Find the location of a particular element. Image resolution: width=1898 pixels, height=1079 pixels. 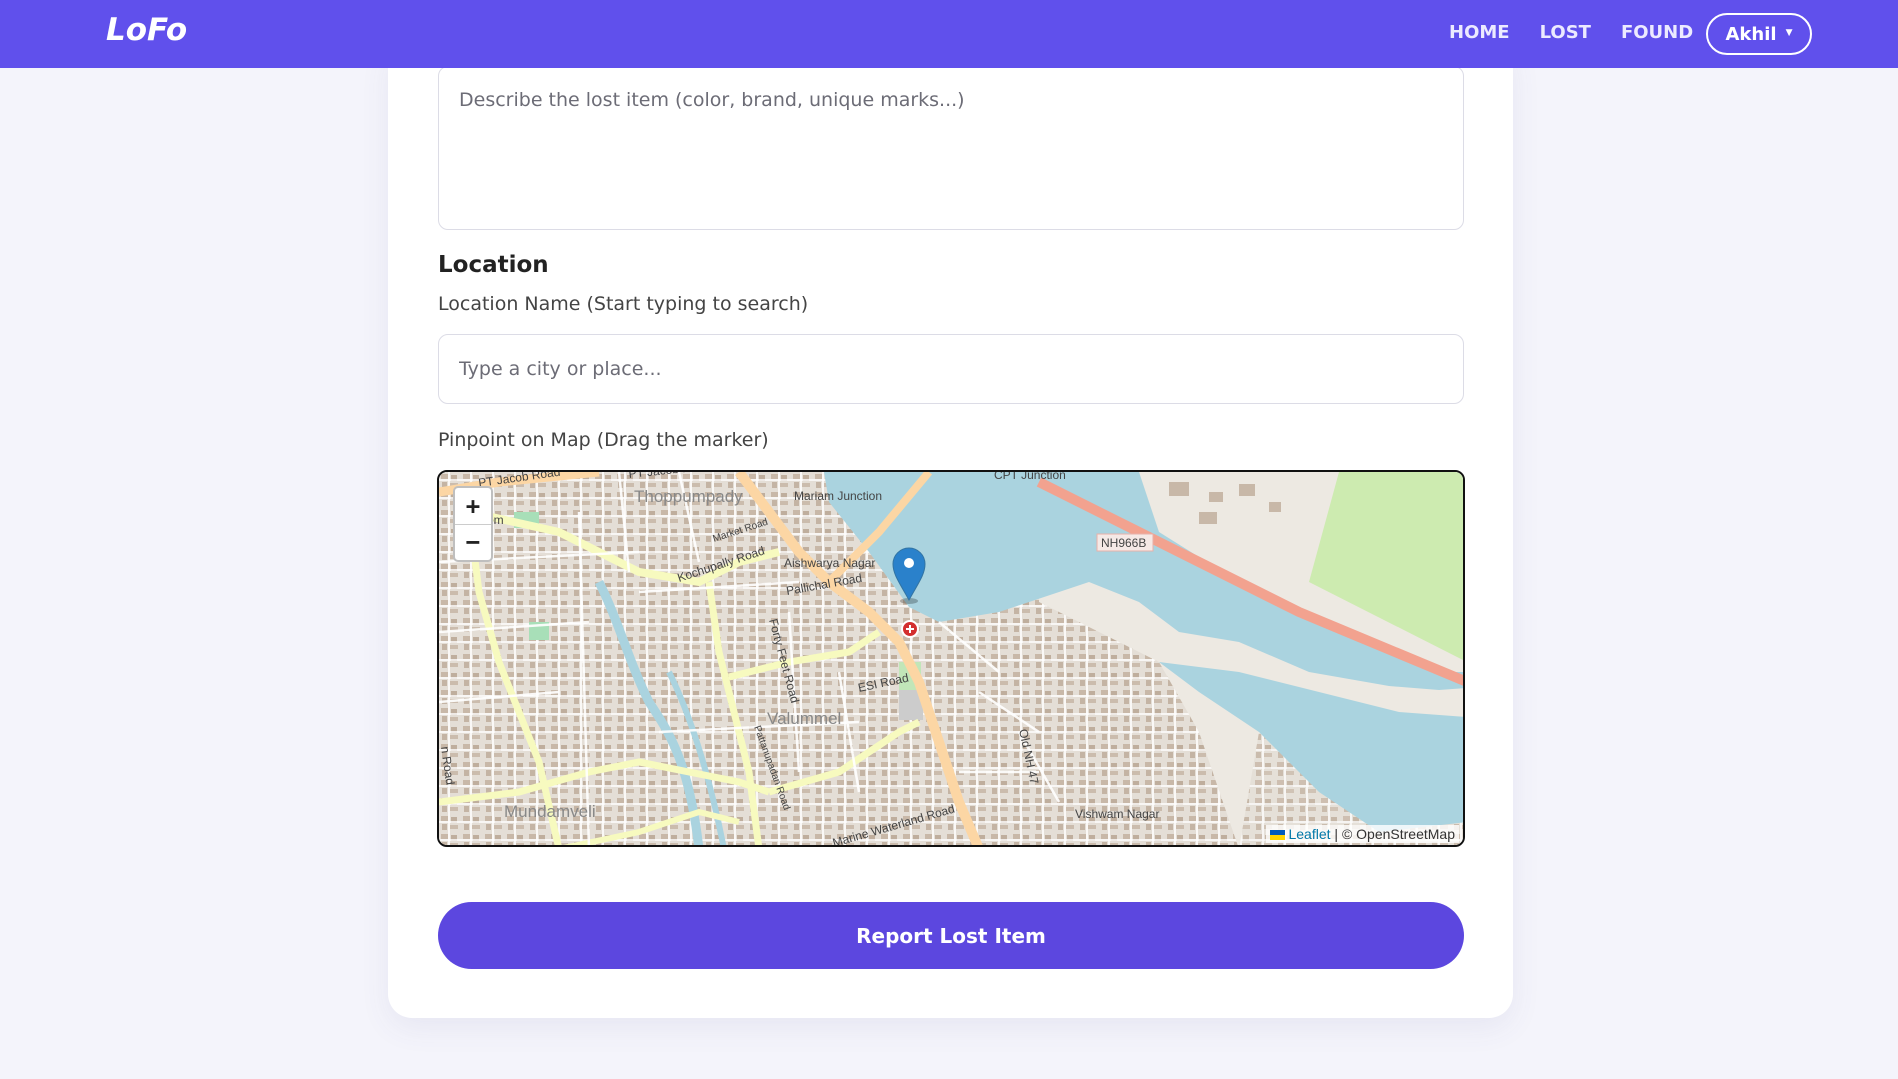

map-attribution: Leaflet | © OpenStreetMap is located at coordinates (1362, 834).